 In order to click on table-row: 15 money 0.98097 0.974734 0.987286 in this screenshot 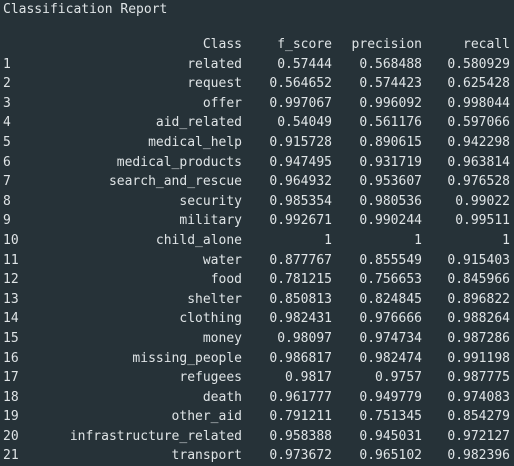, I will do `click(256, 339)`.